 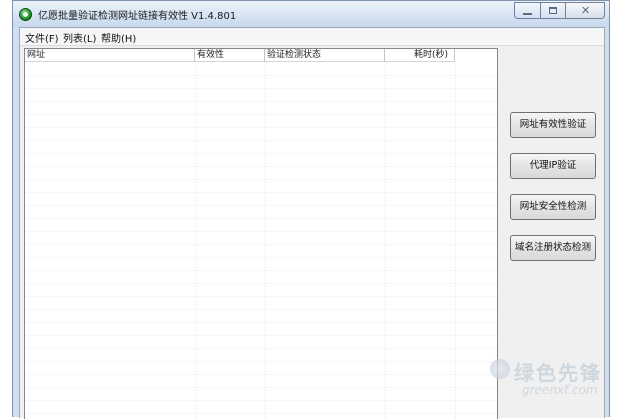 What do you see at coordinates (230, 55) in the screenshot?
I see `column-header-validity: 有效性` at bounding box center [230, 55].